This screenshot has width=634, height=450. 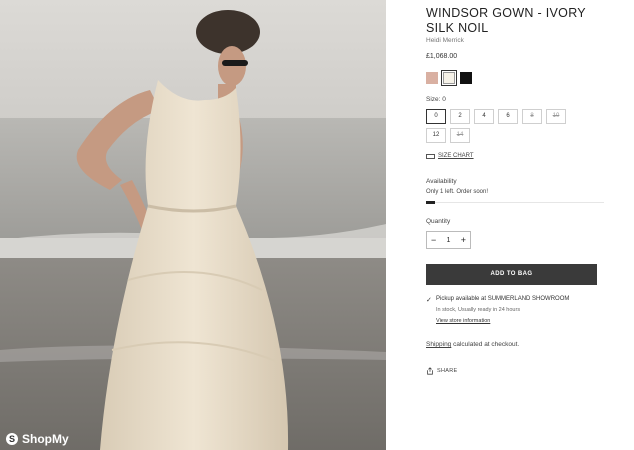 What do you see at coordinates (485, 344) in the screenshot?
I see `shipping-note-text: calculated at checkout.` at bounding box center [485, 344].